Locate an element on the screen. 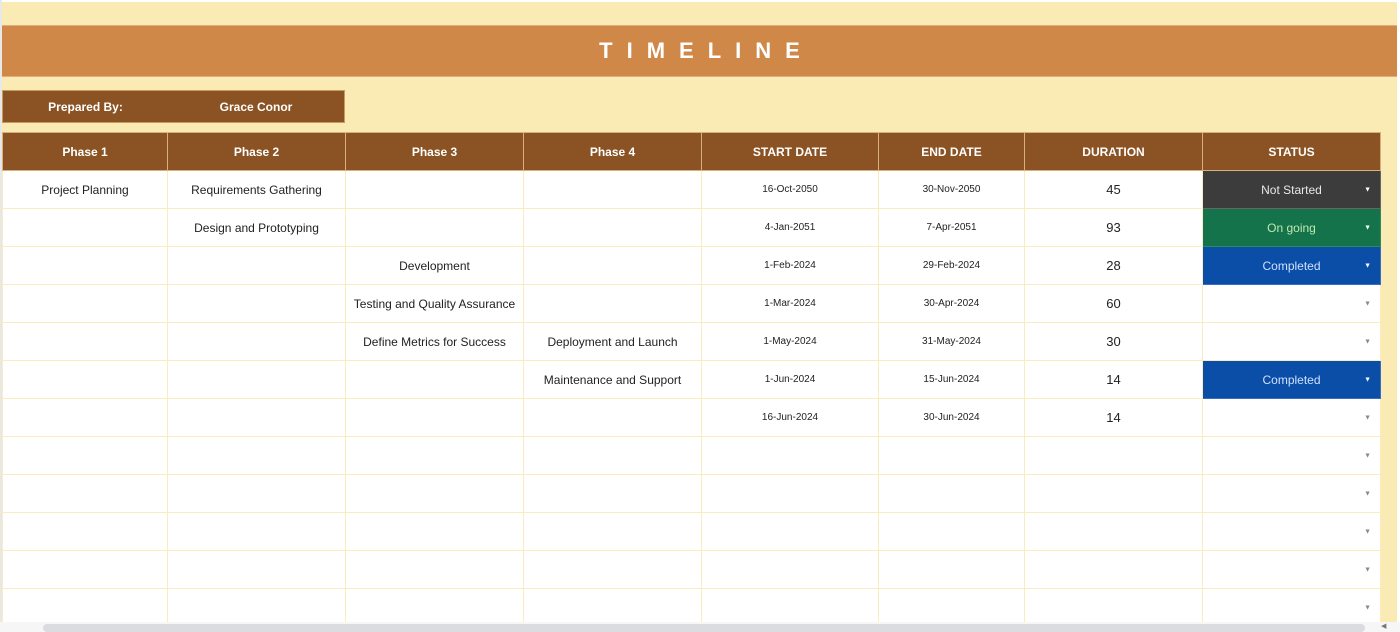 This screenshot has width=1400, height=632. end-date-cell: 15-Jun-2024 is located at coordinates (951, 379).